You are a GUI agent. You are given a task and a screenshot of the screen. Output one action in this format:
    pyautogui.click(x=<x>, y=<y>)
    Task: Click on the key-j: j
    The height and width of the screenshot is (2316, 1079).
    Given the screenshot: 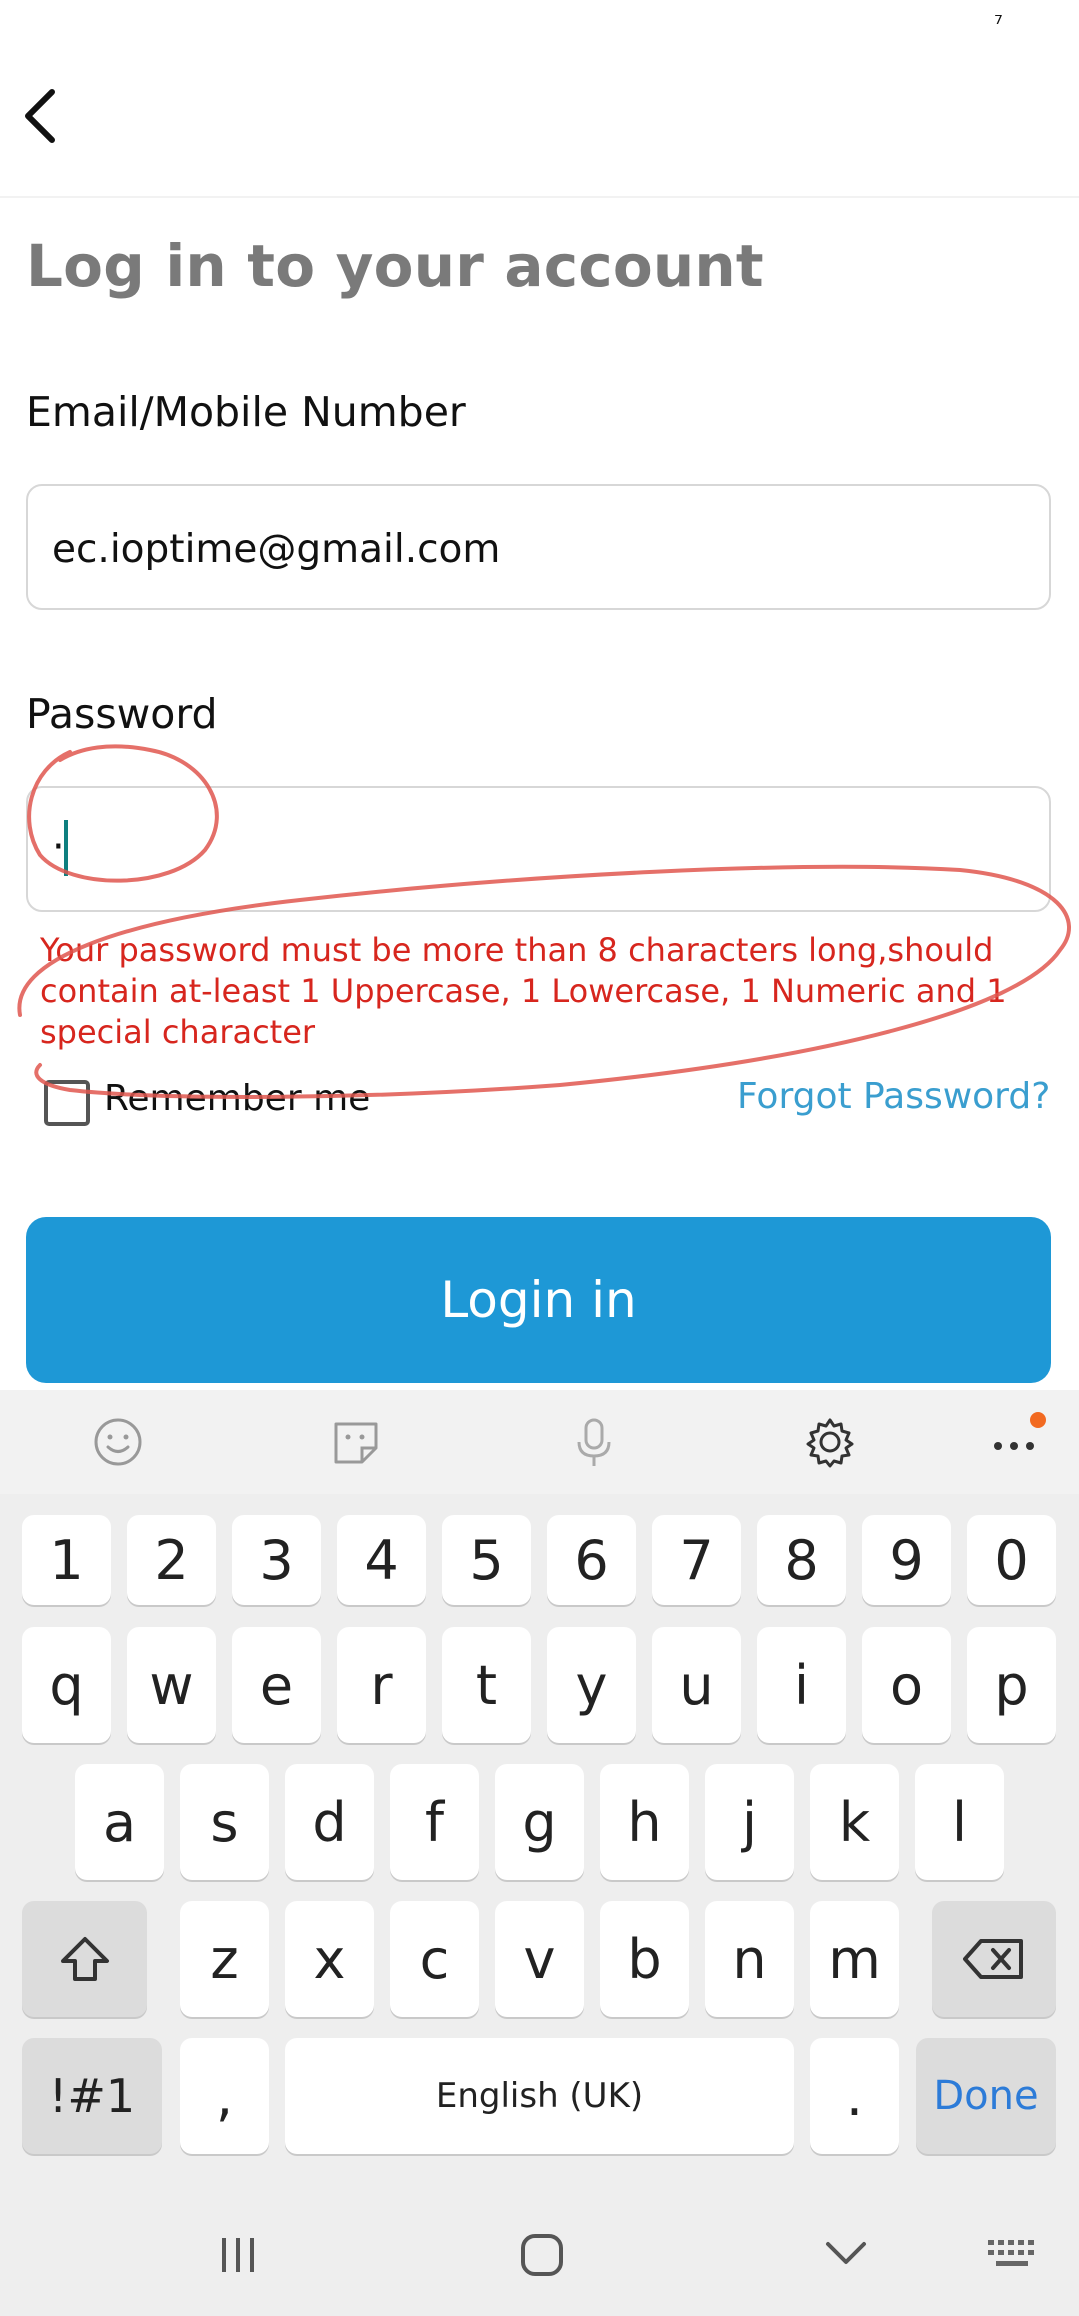 What is the action you would take?
    pyautogui.click(x=749, y=1822)
    